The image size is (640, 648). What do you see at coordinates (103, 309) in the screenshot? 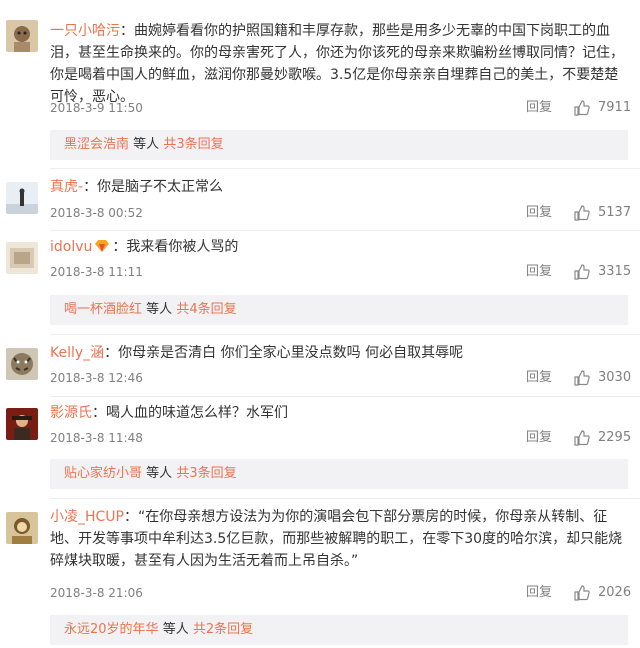
I see `sub-reply-user: 喝一杯酒脸红` at bounding box center [103, 309].